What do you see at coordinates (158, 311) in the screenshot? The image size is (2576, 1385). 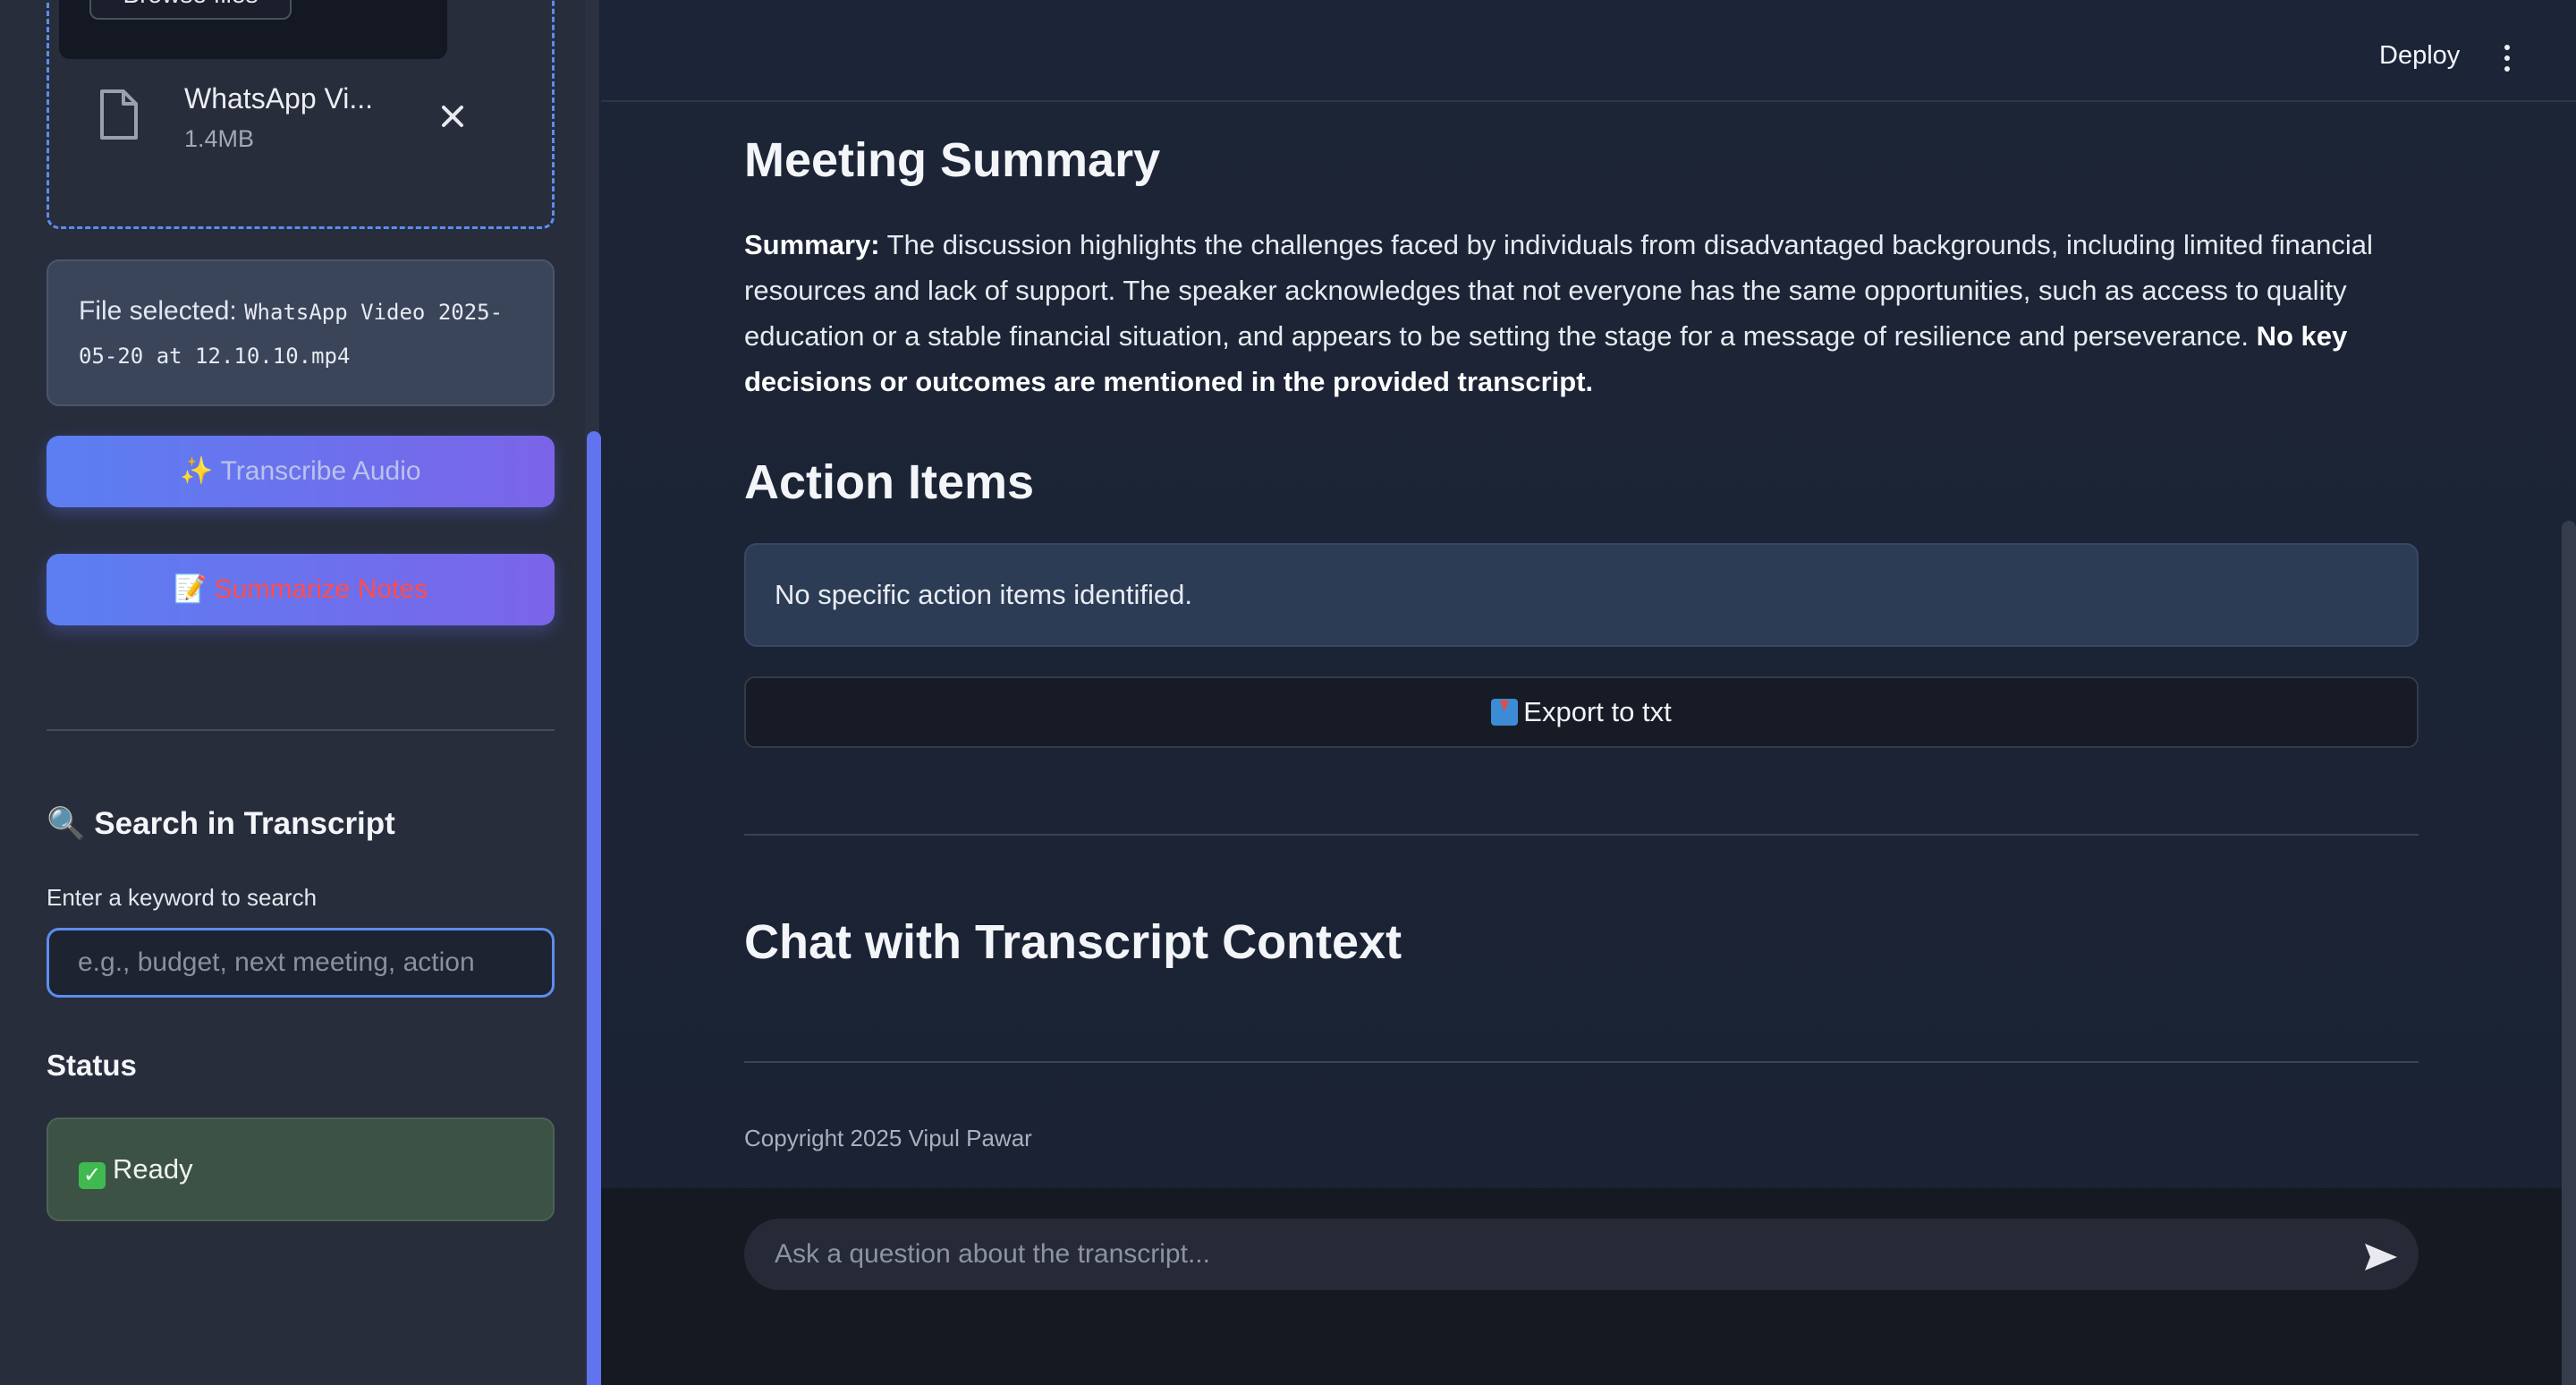 I see `file-selected-label: File selected:` at bounding box center [158, 311].